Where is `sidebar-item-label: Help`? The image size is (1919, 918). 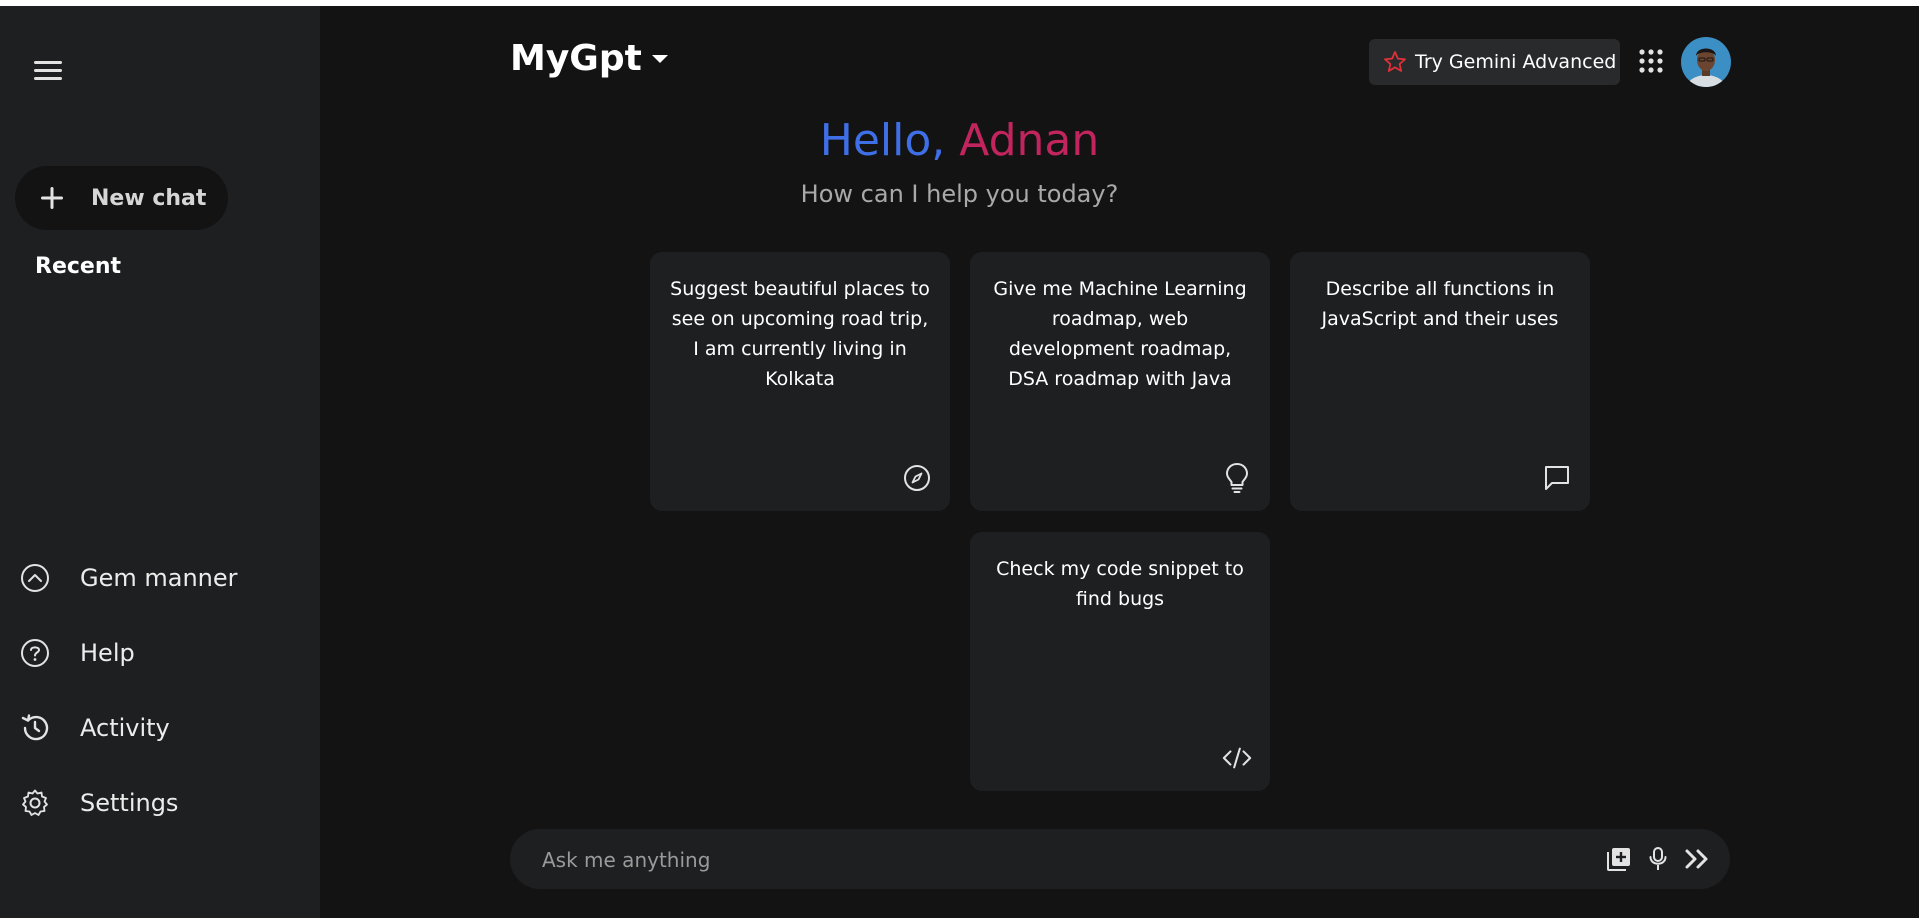 sidebar-item-label: Help is located at coordinates (107, 653).